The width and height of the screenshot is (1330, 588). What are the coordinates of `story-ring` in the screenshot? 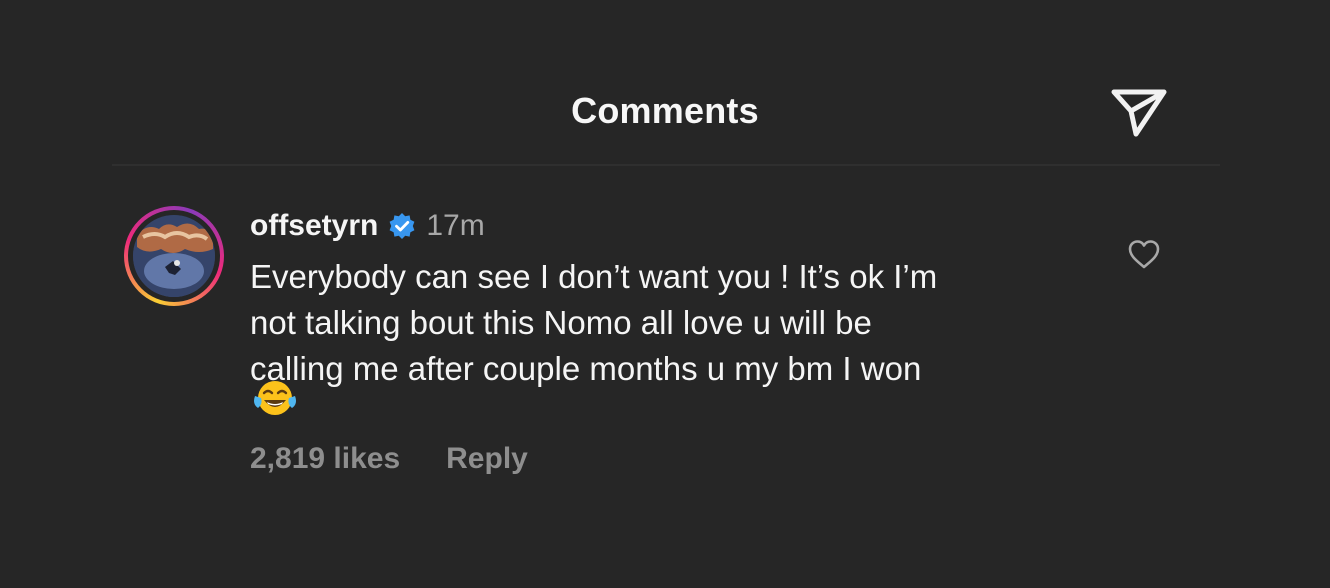 It's located at (174, 256).